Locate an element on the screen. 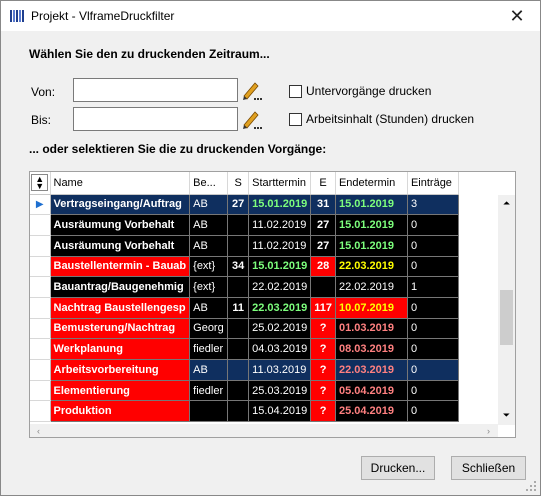  bis-input is located at coordinates (155, 119).